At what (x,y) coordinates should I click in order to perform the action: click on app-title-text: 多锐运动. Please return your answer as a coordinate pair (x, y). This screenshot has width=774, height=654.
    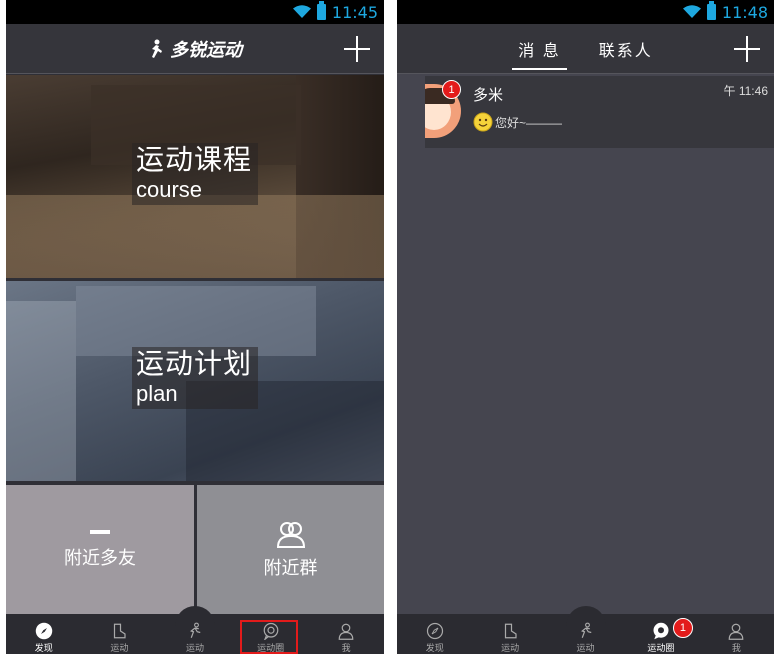
    Looking at the image, I should click on (206, 50).